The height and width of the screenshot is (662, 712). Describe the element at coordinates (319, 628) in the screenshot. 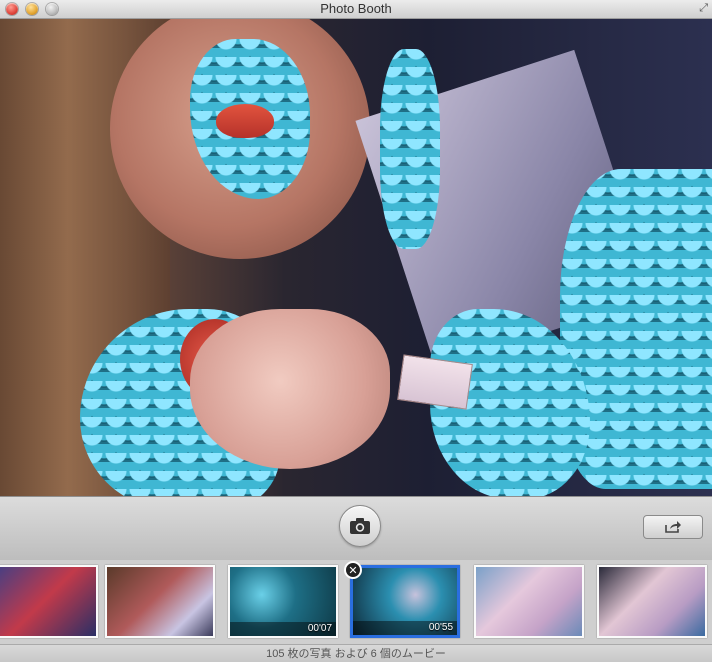

I see `movie-duration: 00'07` at that location.